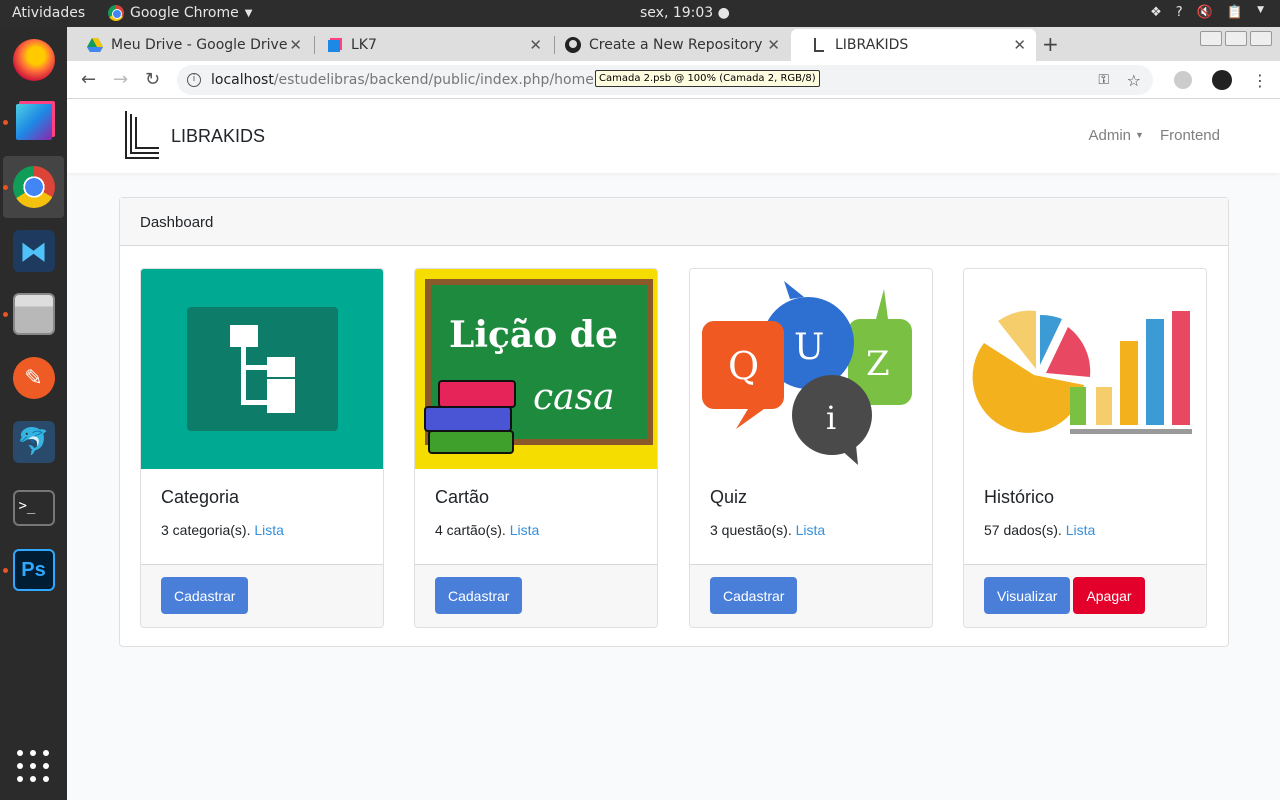  Describe the element at coordinates (429, 45) in the screenshot. I see `tab-lk7: LK7 ✕` at that location.